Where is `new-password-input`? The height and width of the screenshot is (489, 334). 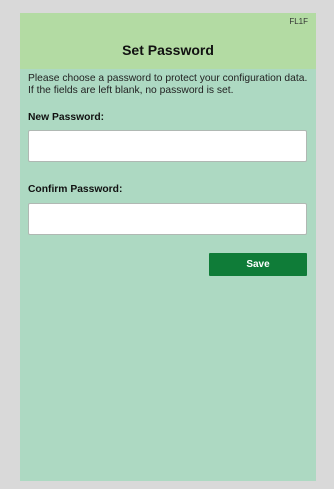 new-password-input is located at coordinates (167, 146).